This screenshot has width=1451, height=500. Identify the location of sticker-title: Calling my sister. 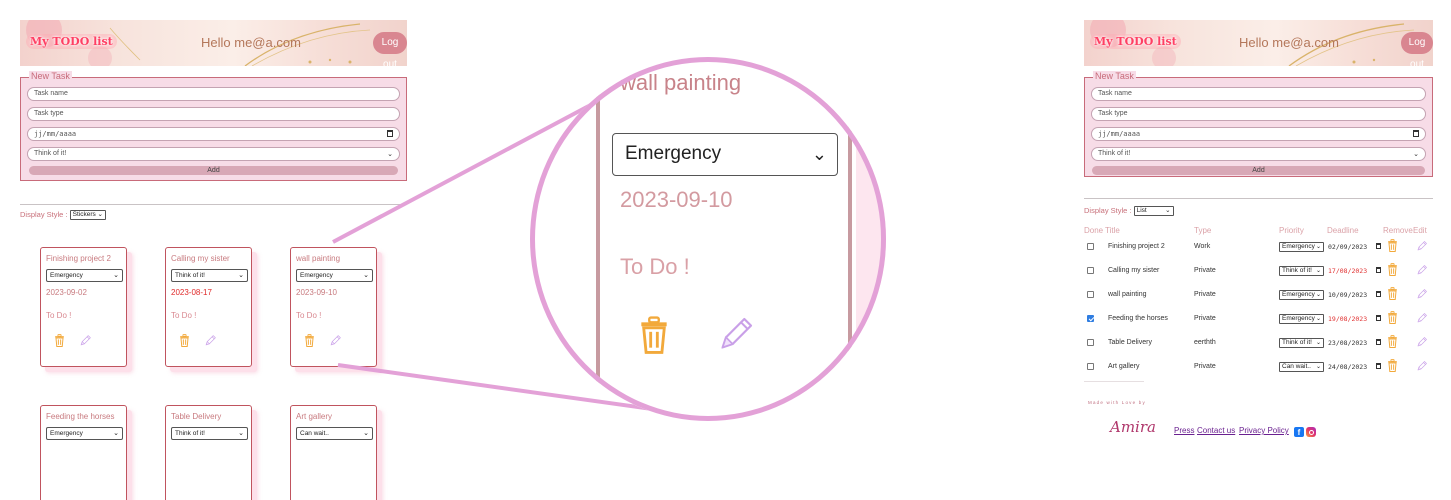
(200, 258).